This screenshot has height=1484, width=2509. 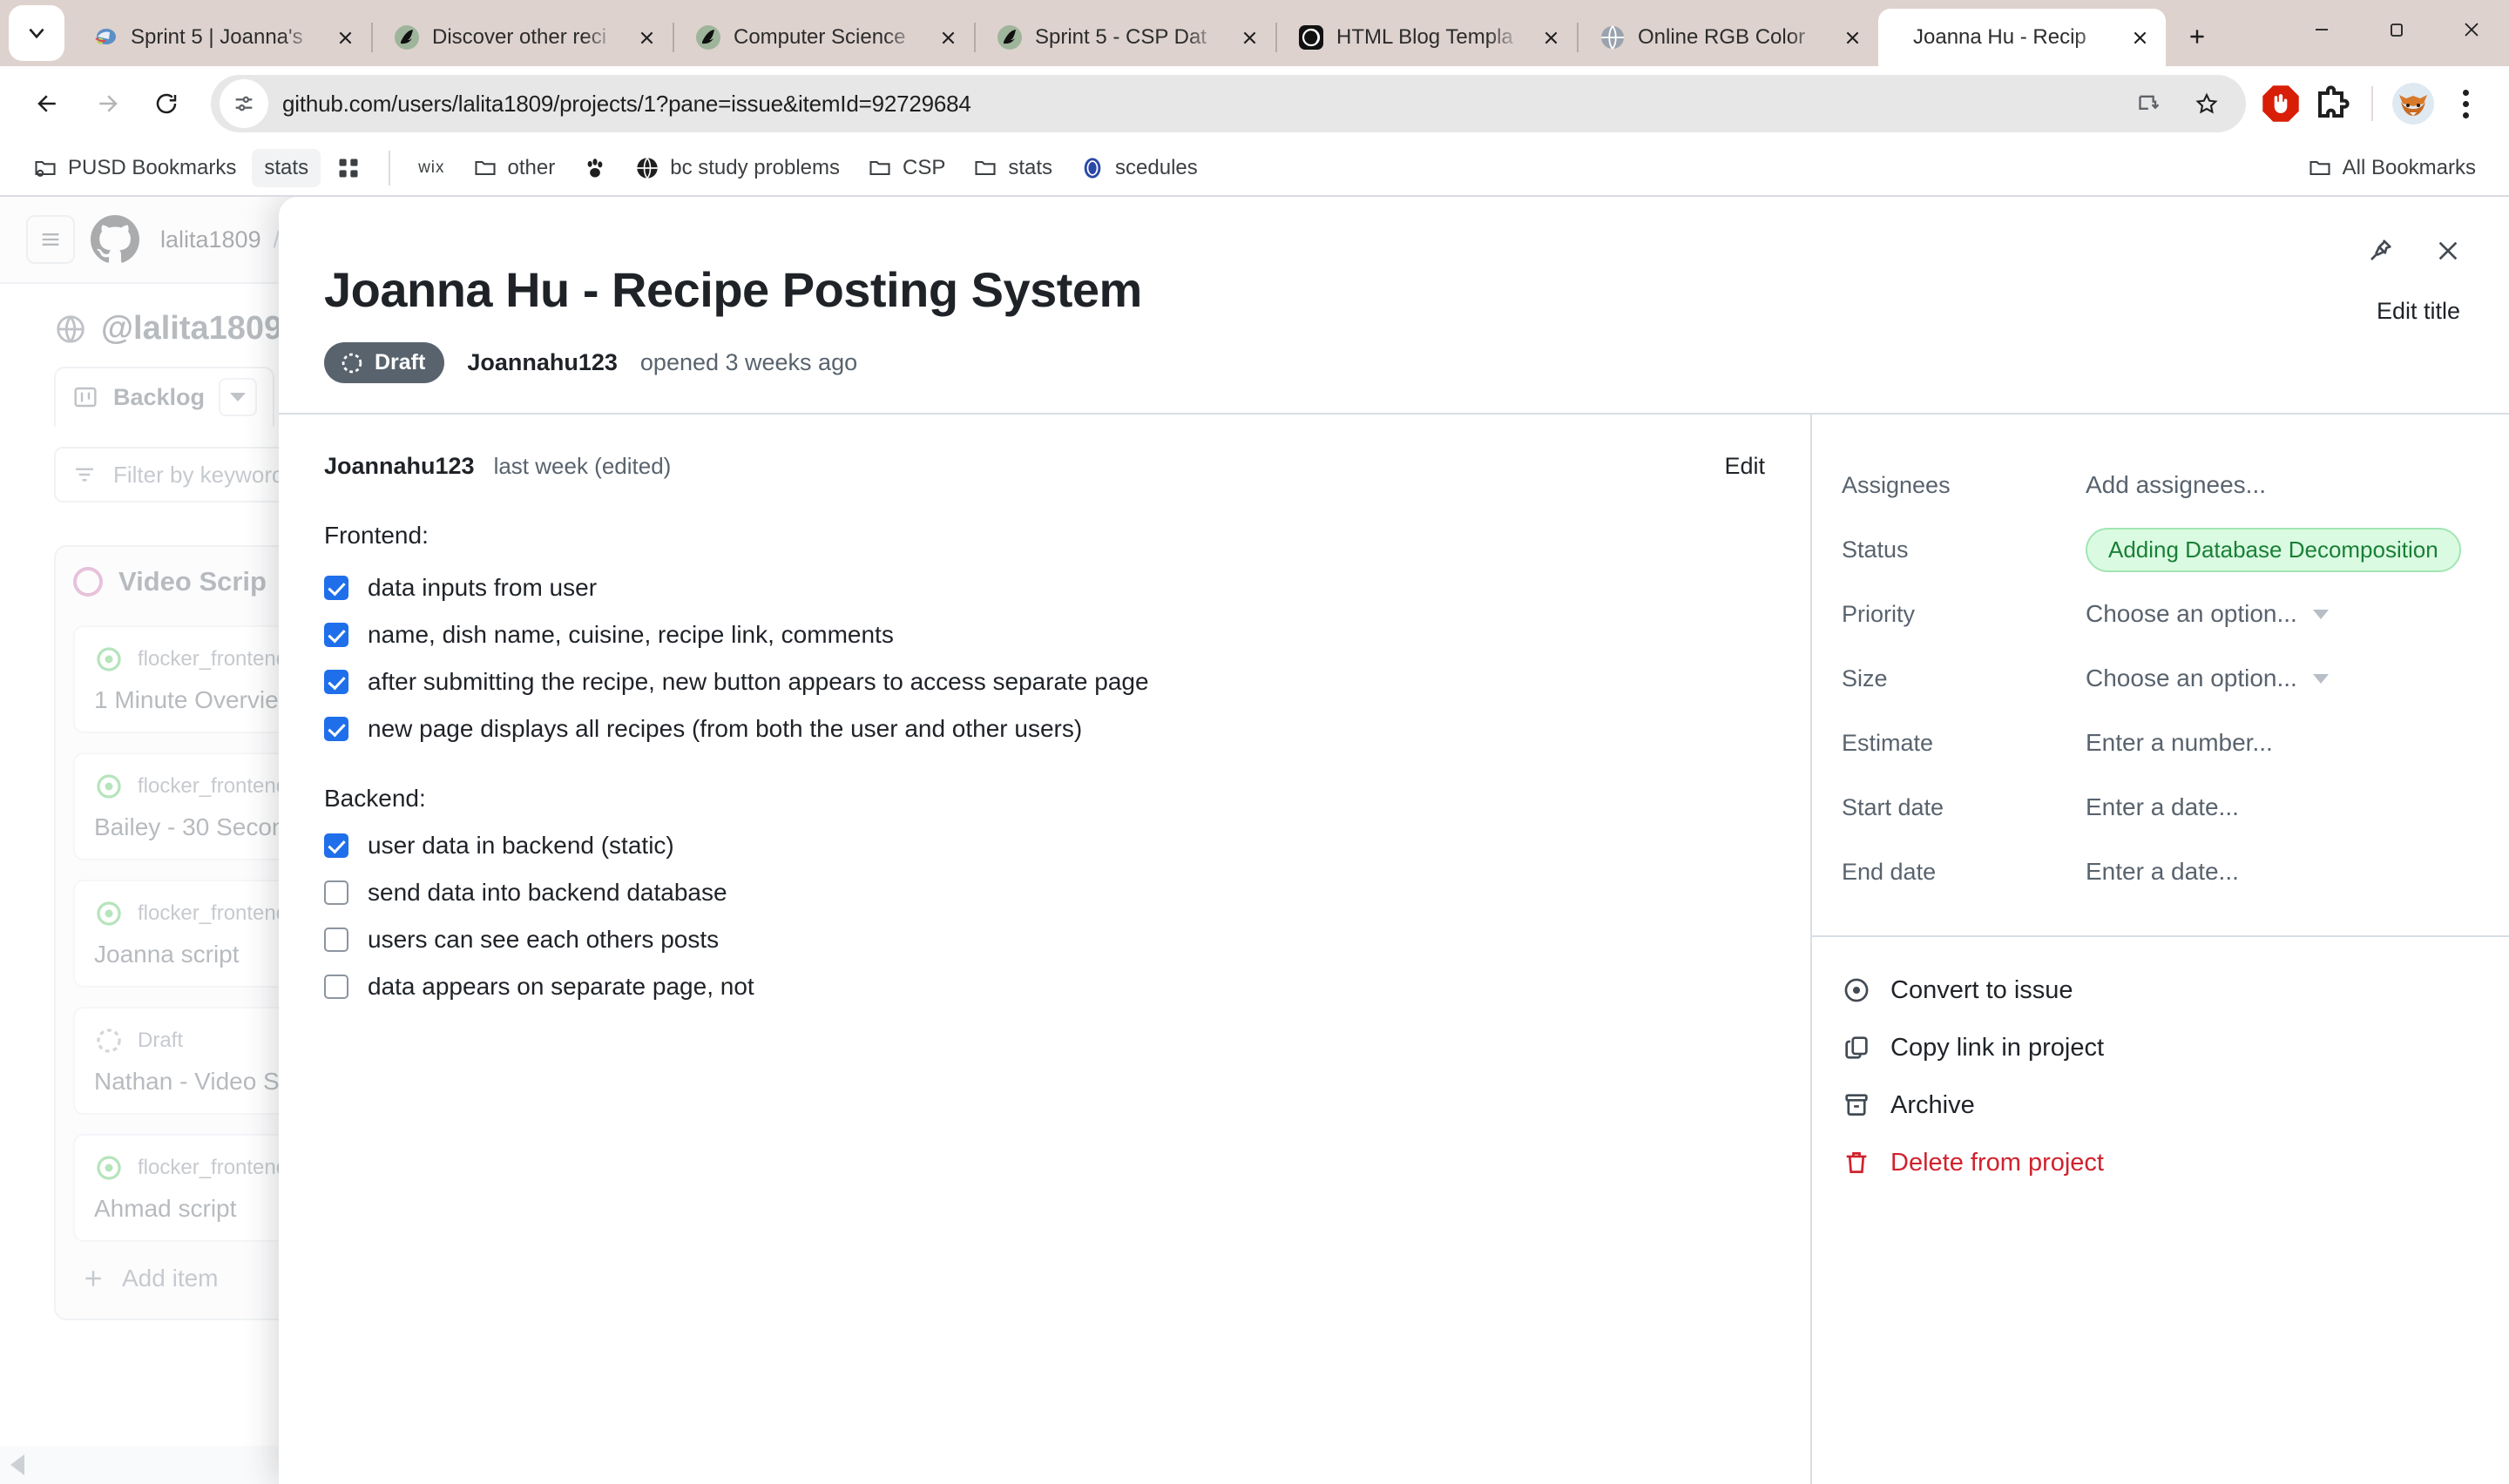 I want to click on browser-tab: HTML Blog Templa, so click(x=1427, y=37).